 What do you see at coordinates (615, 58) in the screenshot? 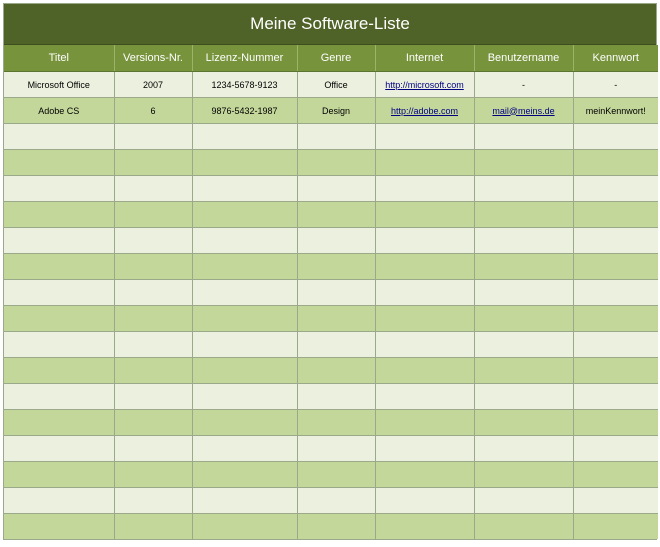
I see `column-header-kennwort: Kennwort` at bounding box center [615, 58].